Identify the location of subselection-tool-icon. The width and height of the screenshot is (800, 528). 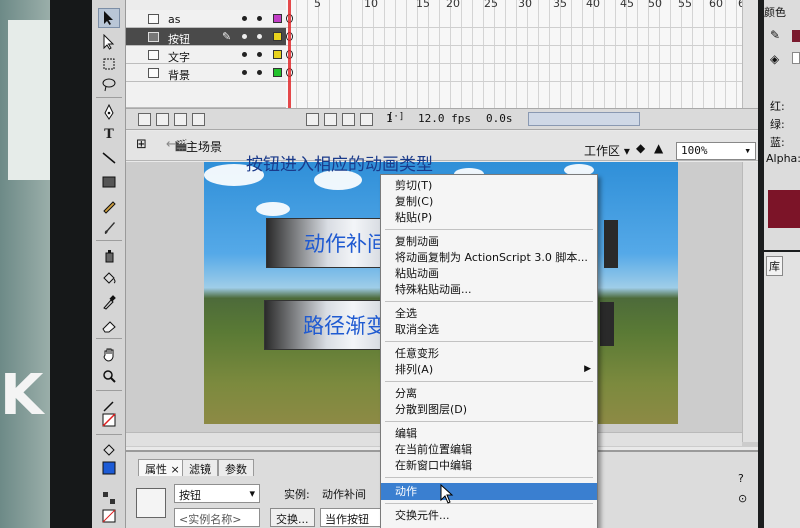
(109, 42).